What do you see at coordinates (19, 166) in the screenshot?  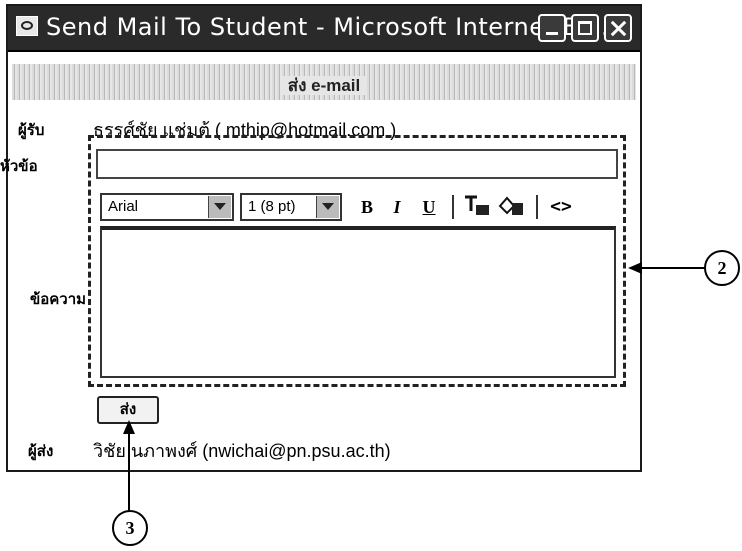 I see `subject-label: หัวข้อ` at bounding box center [19, 166].